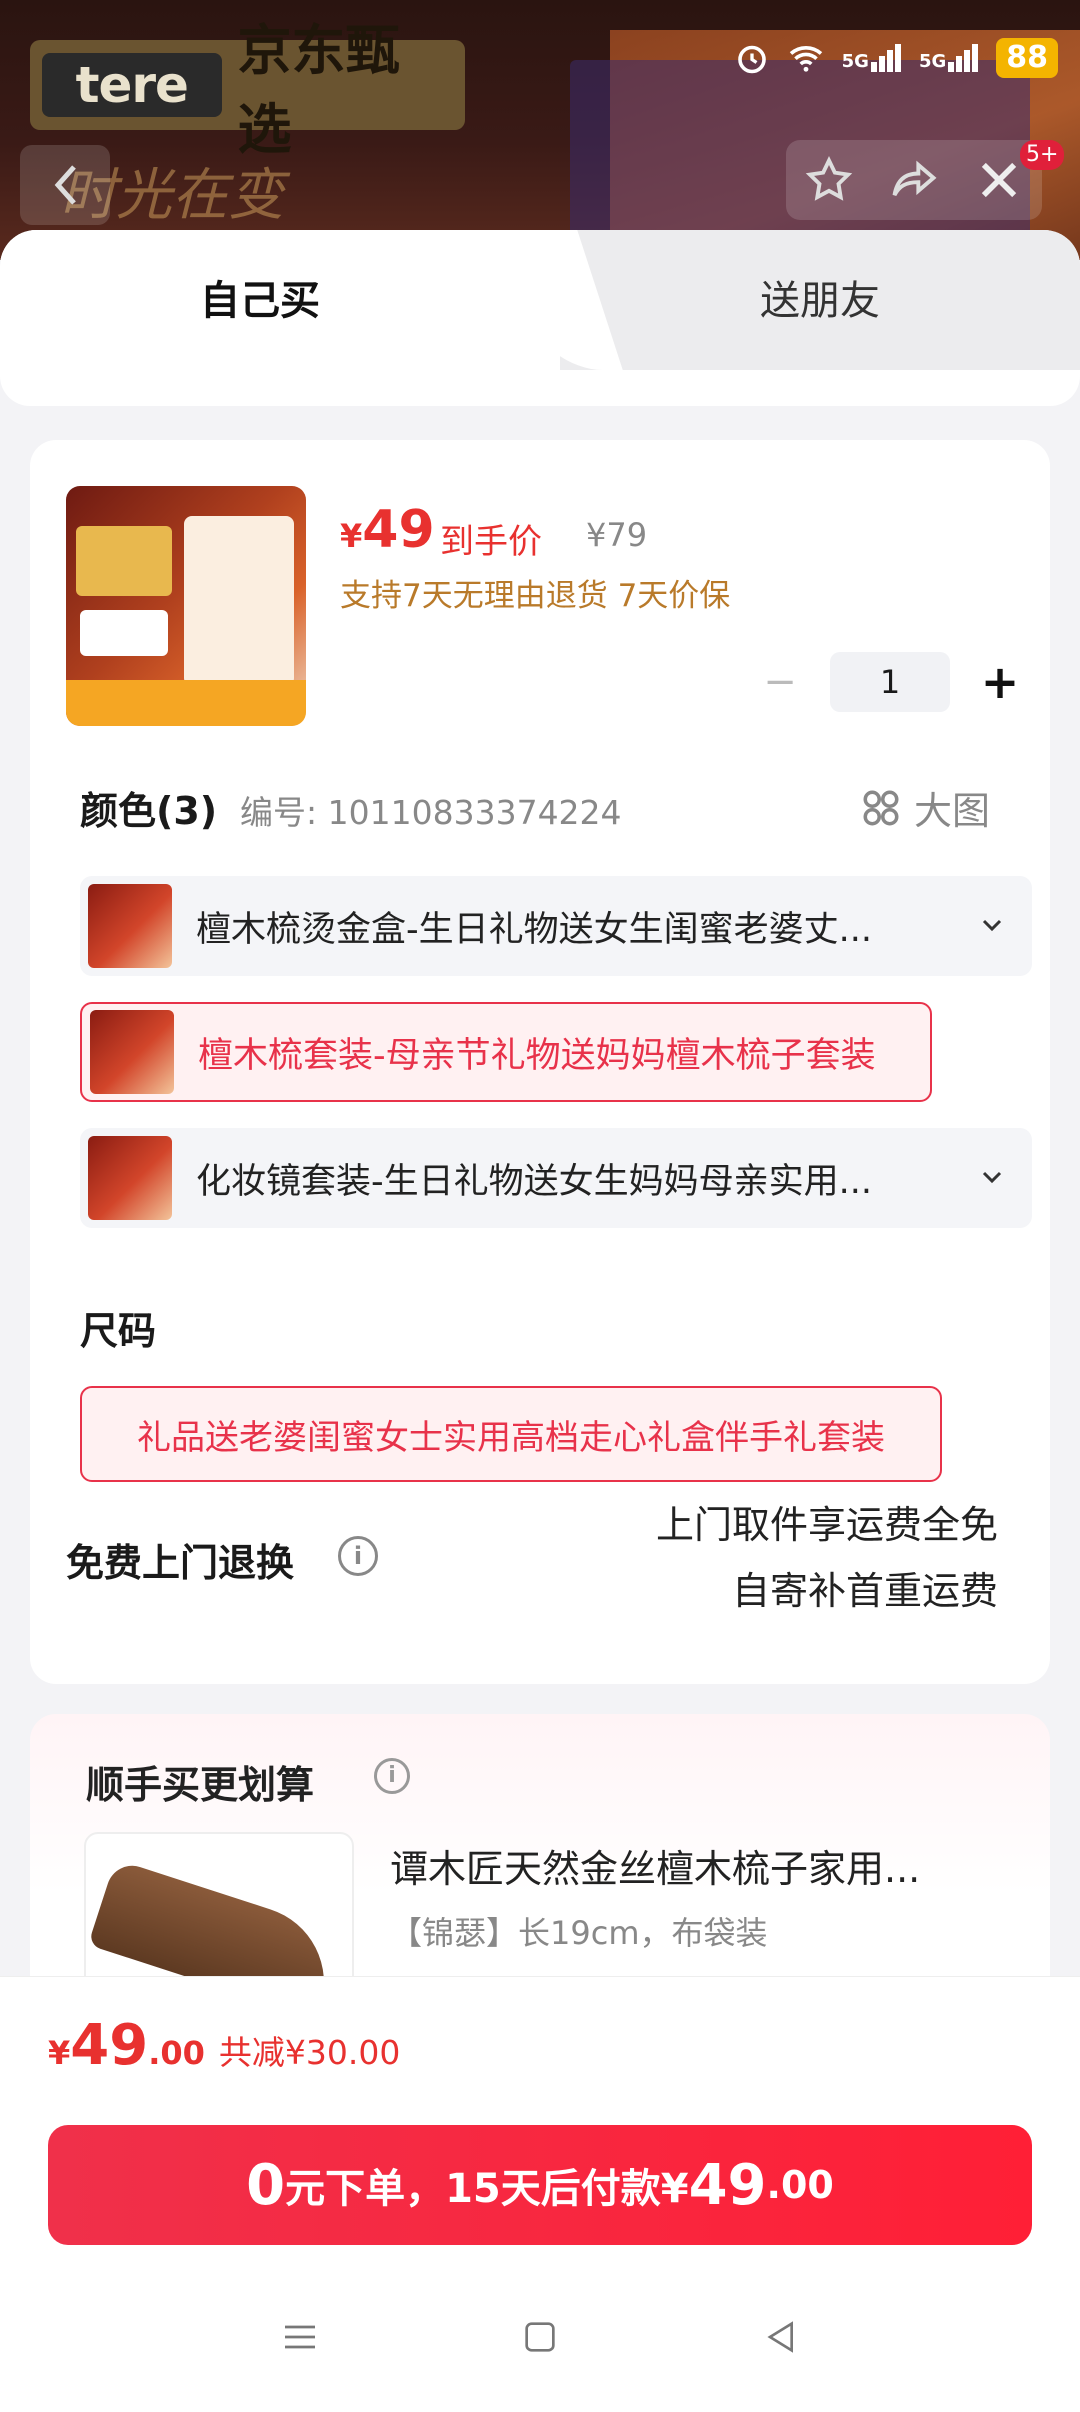 Image resolution: width=1080 pixels, height=2412 pixels. I want to click on menu-icon, so click(300, 2337).